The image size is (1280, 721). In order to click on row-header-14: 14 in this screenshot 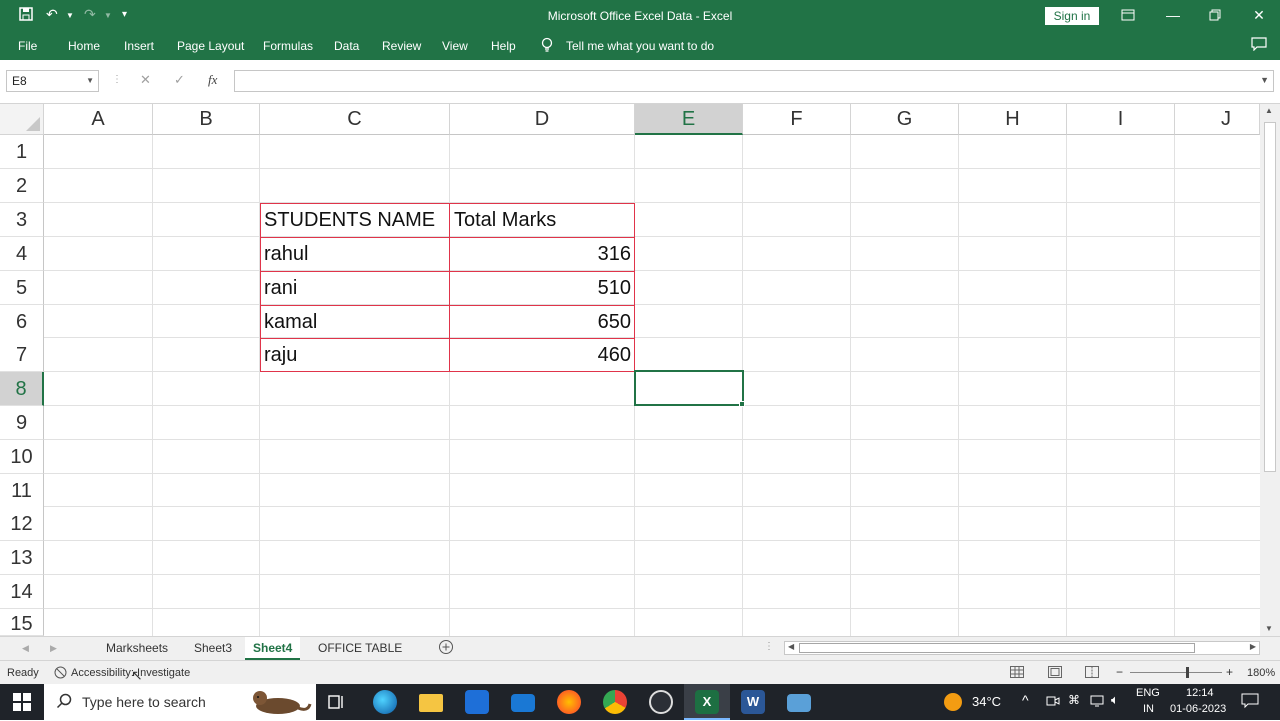, I will do `click(22, 592)`.